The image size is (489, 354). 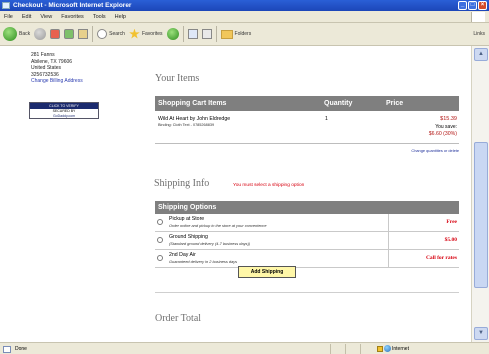 I want to click on print-button, so click(x=206, y=34).